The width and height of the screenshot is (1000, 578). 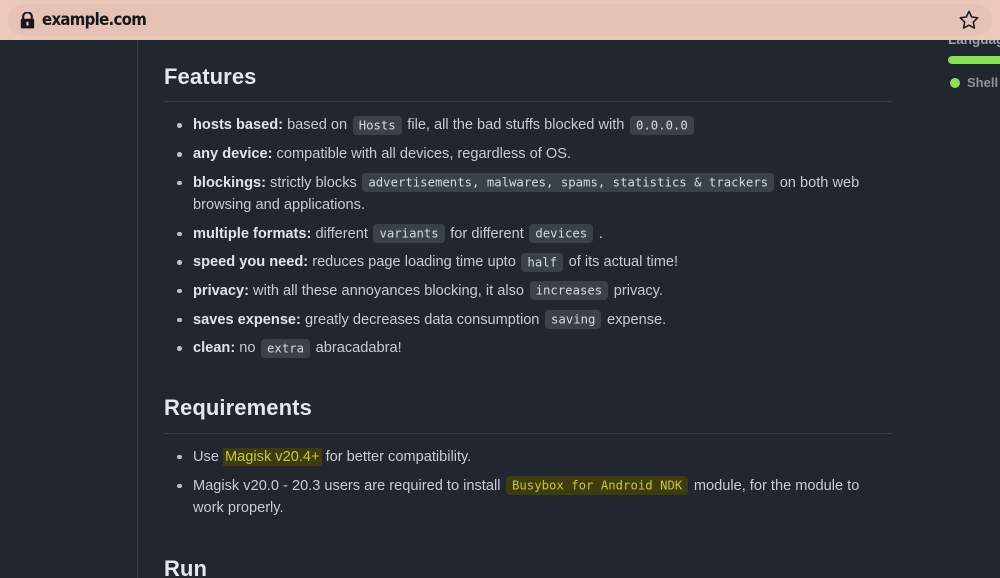 I want to click on list-item-text: no, so click(x=247, y=348).